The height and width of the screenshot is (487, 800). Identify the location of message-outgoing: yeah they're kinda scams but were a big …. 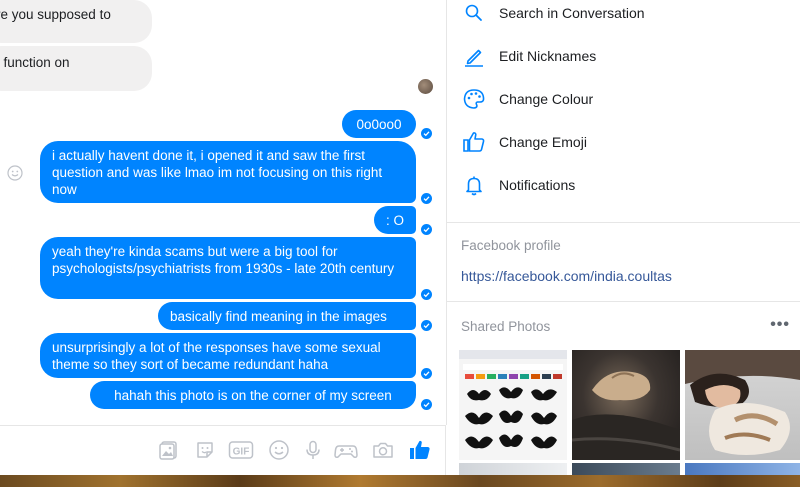
(228, 268).